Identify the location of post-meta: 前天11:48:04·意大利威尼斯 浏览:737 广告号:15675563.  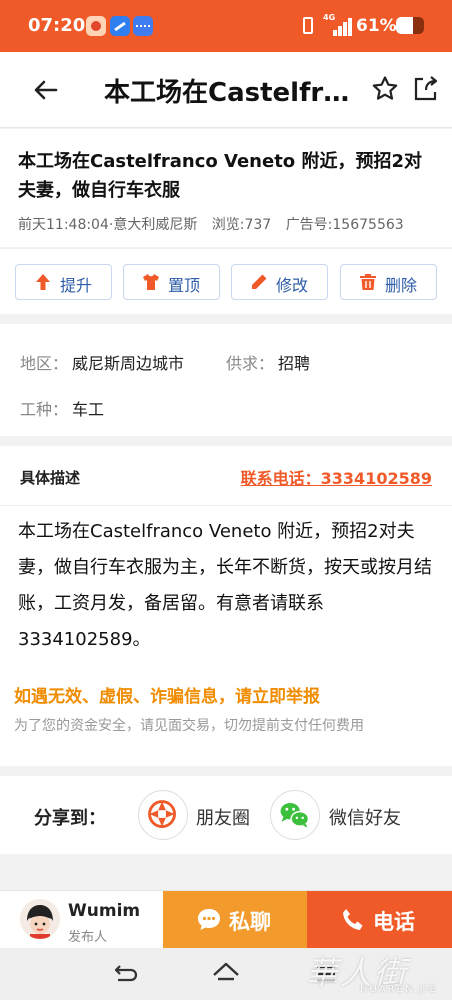
(216, 224).